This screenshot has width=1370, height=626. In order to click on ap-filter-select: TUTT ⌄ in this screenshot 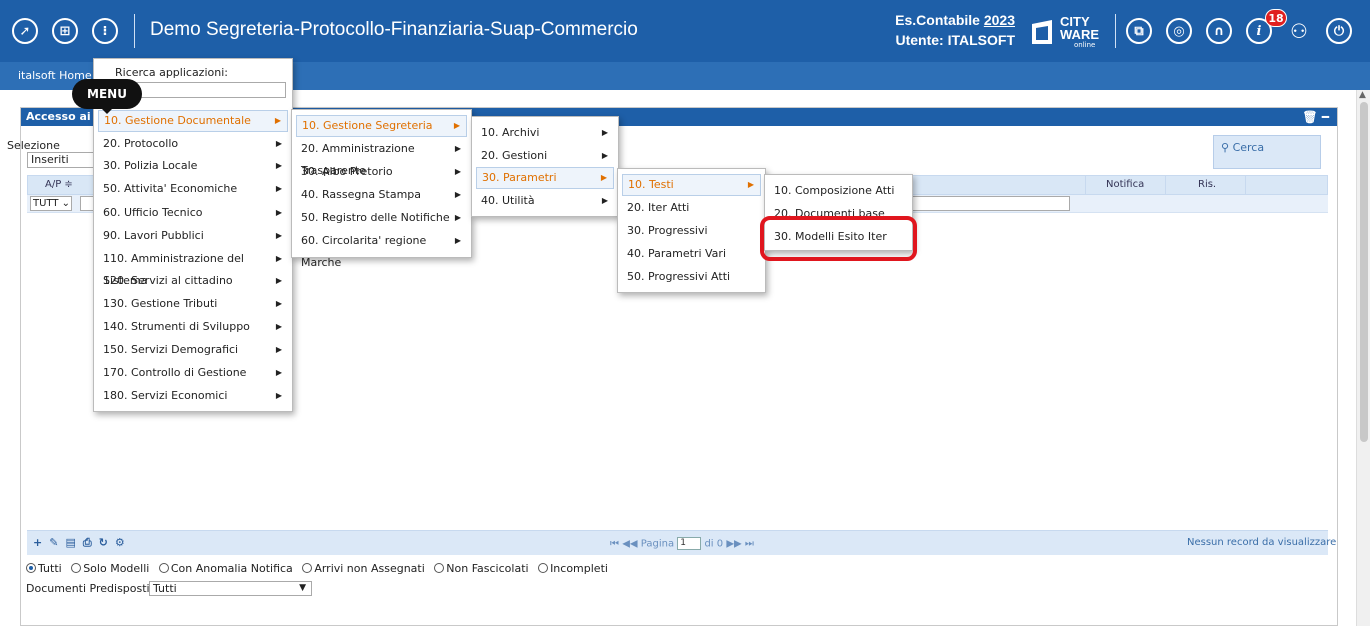, I will do `click(51, 203)`.